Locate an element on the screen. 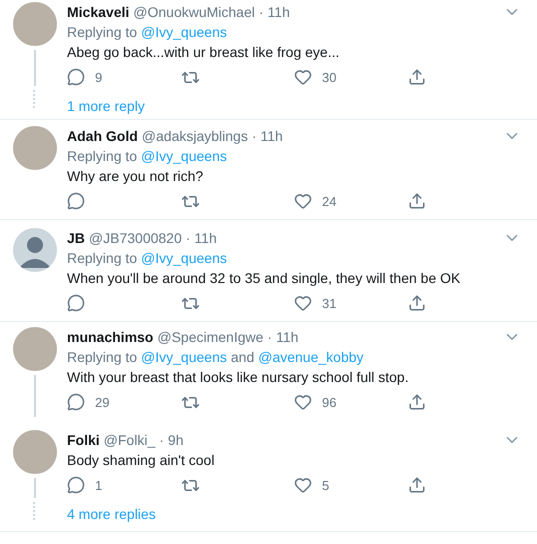  like-button: 30 is located at coordinates (351, 77).